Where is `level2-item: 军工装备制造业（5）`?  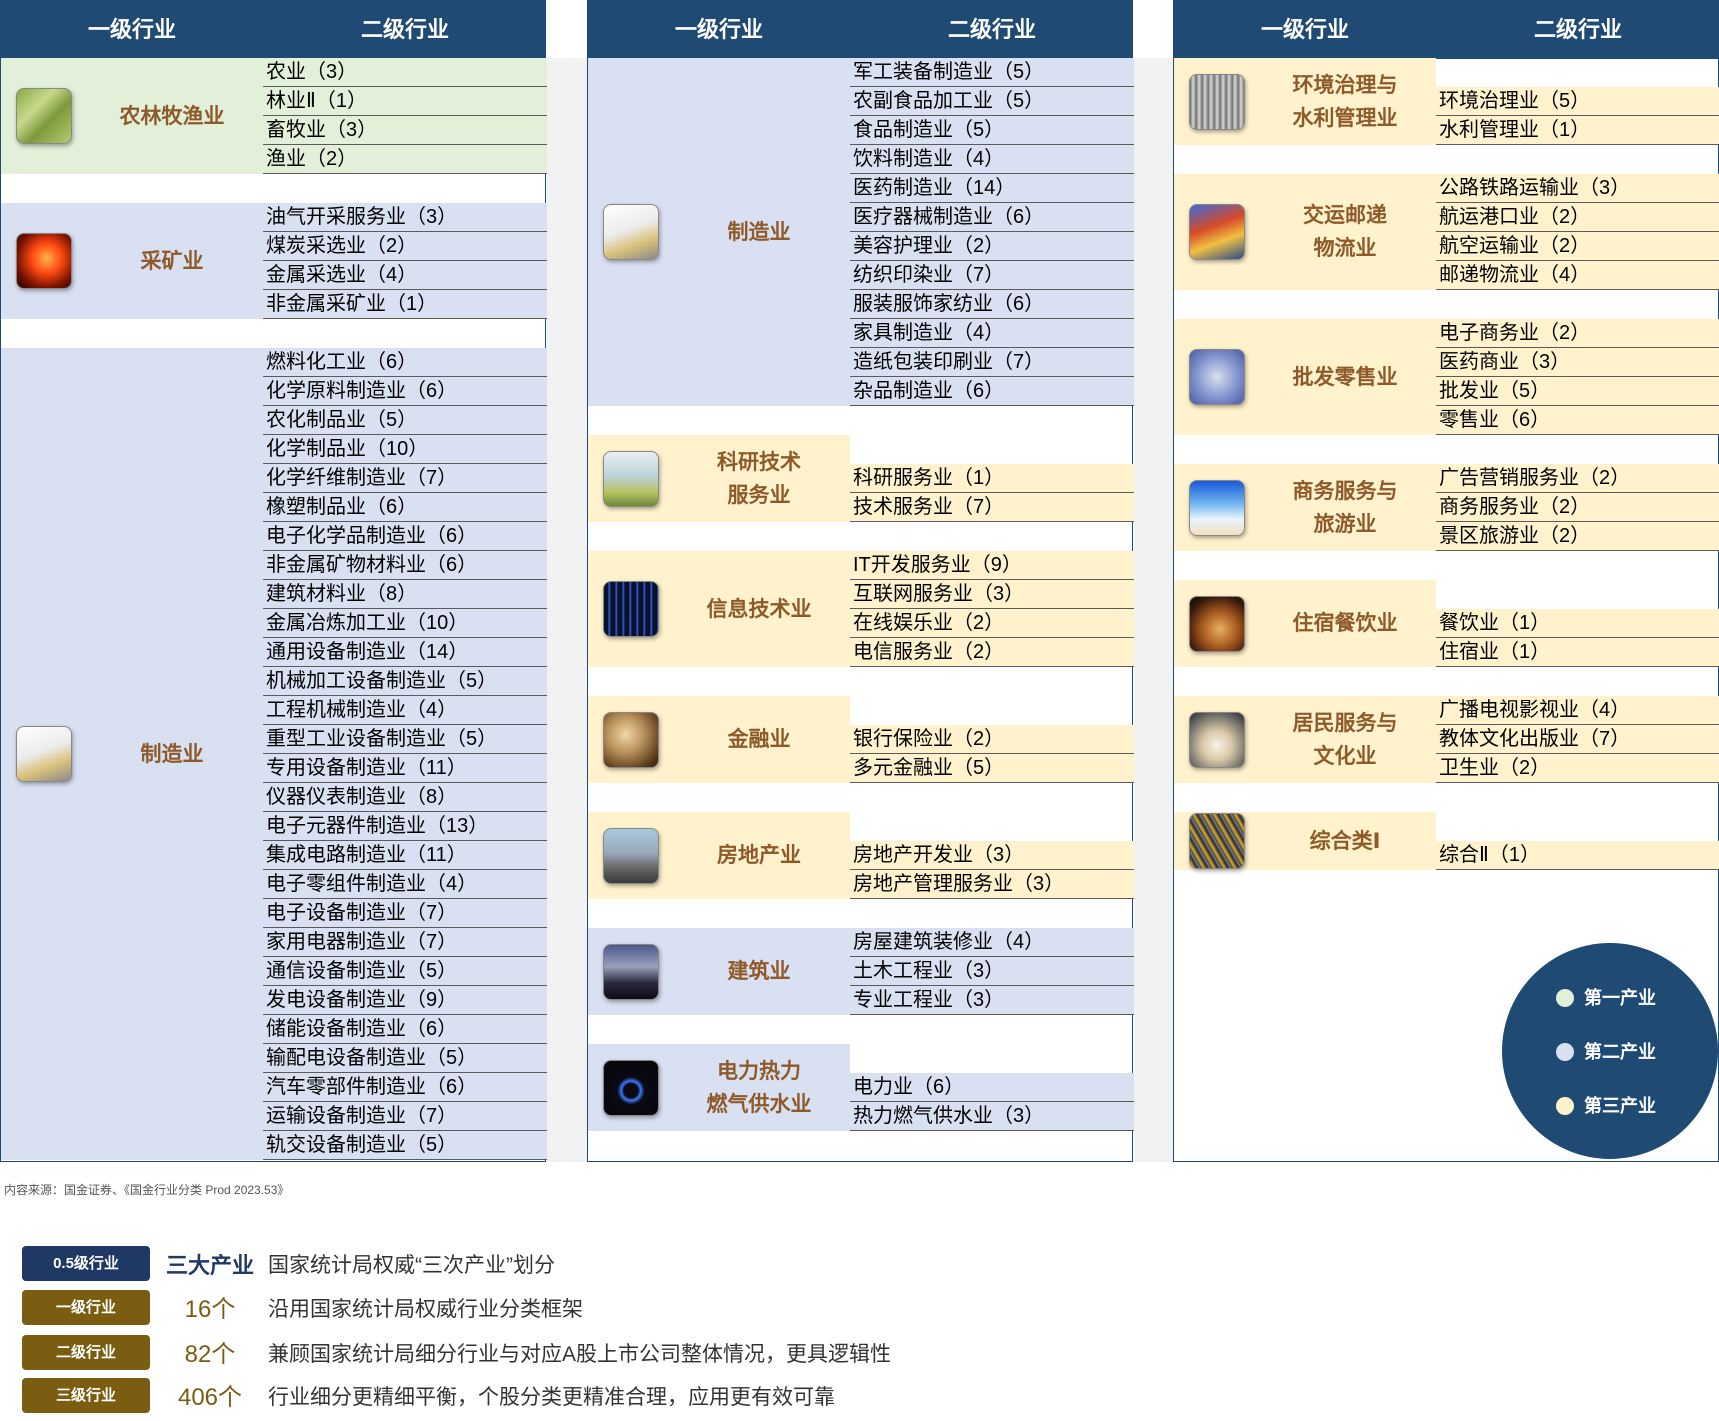
level2-item: 军工装备制造业（5） is located at coordinates (992, 72).